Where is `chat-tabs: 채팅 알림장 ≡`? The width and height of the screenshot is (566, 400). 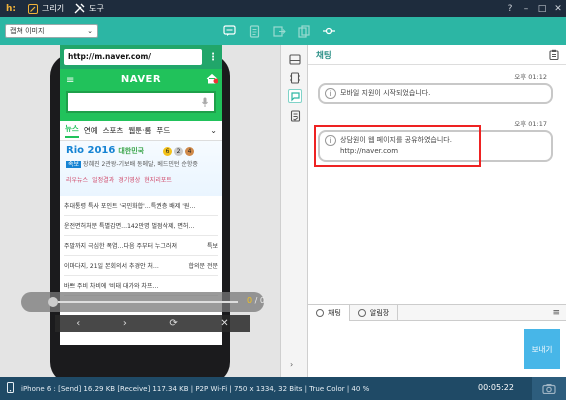
chat-tabs: 채팅 알림장 ≡ is located at coordinates (437, 312).